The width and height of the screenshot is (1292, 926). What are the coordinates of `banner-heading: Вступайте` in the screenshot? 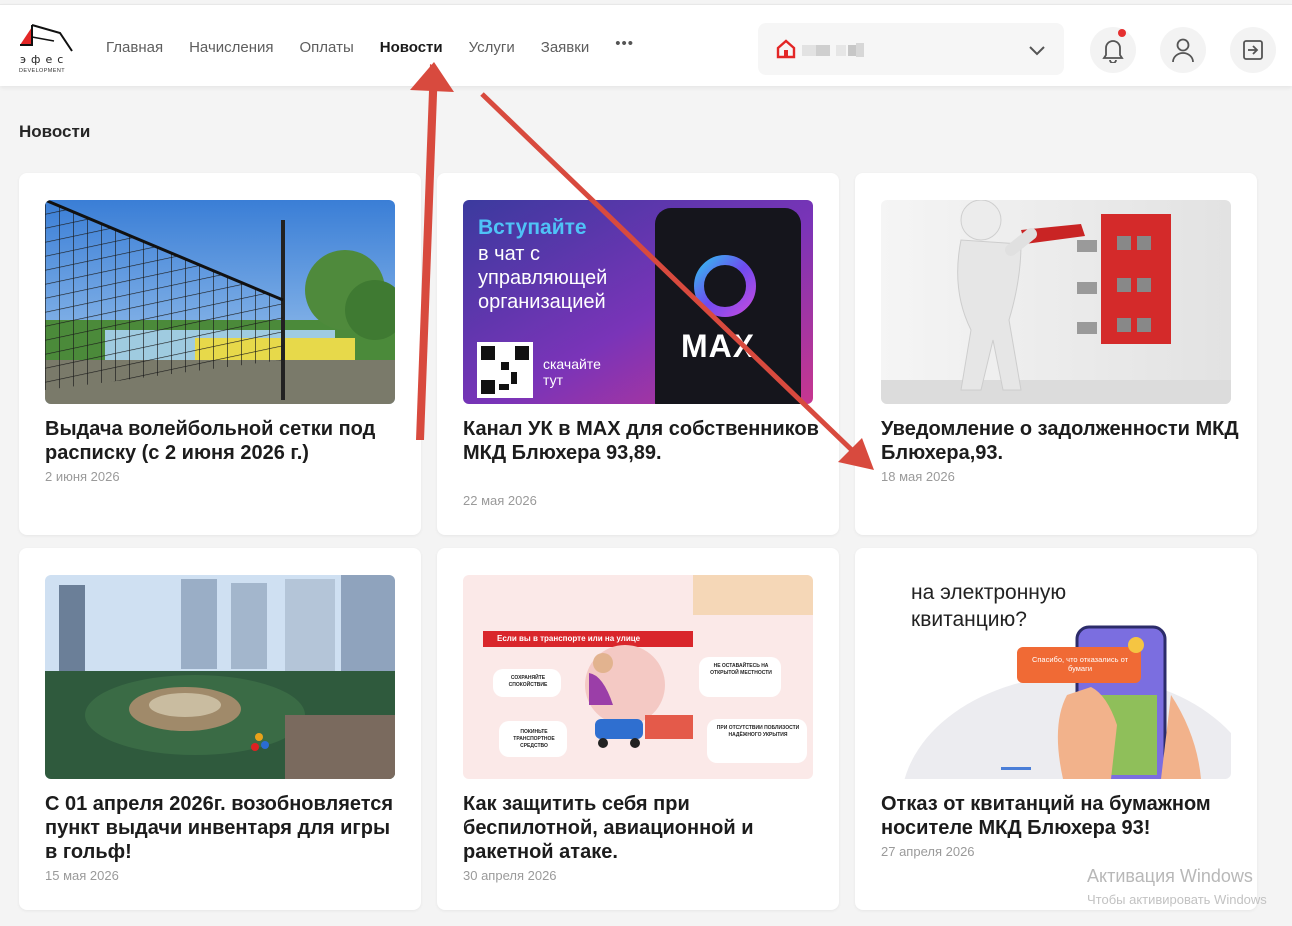 It's located at (532, 227).